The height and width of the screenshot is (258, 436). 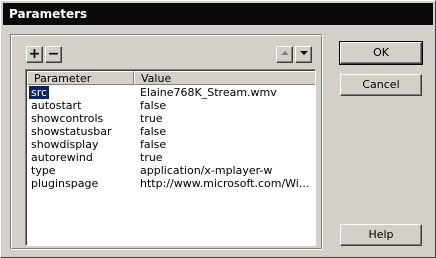 What do you see at coordinates (381, 85) in the screenshot?
I see `cancel-button: Cancel` at bounding box center [381, 85].